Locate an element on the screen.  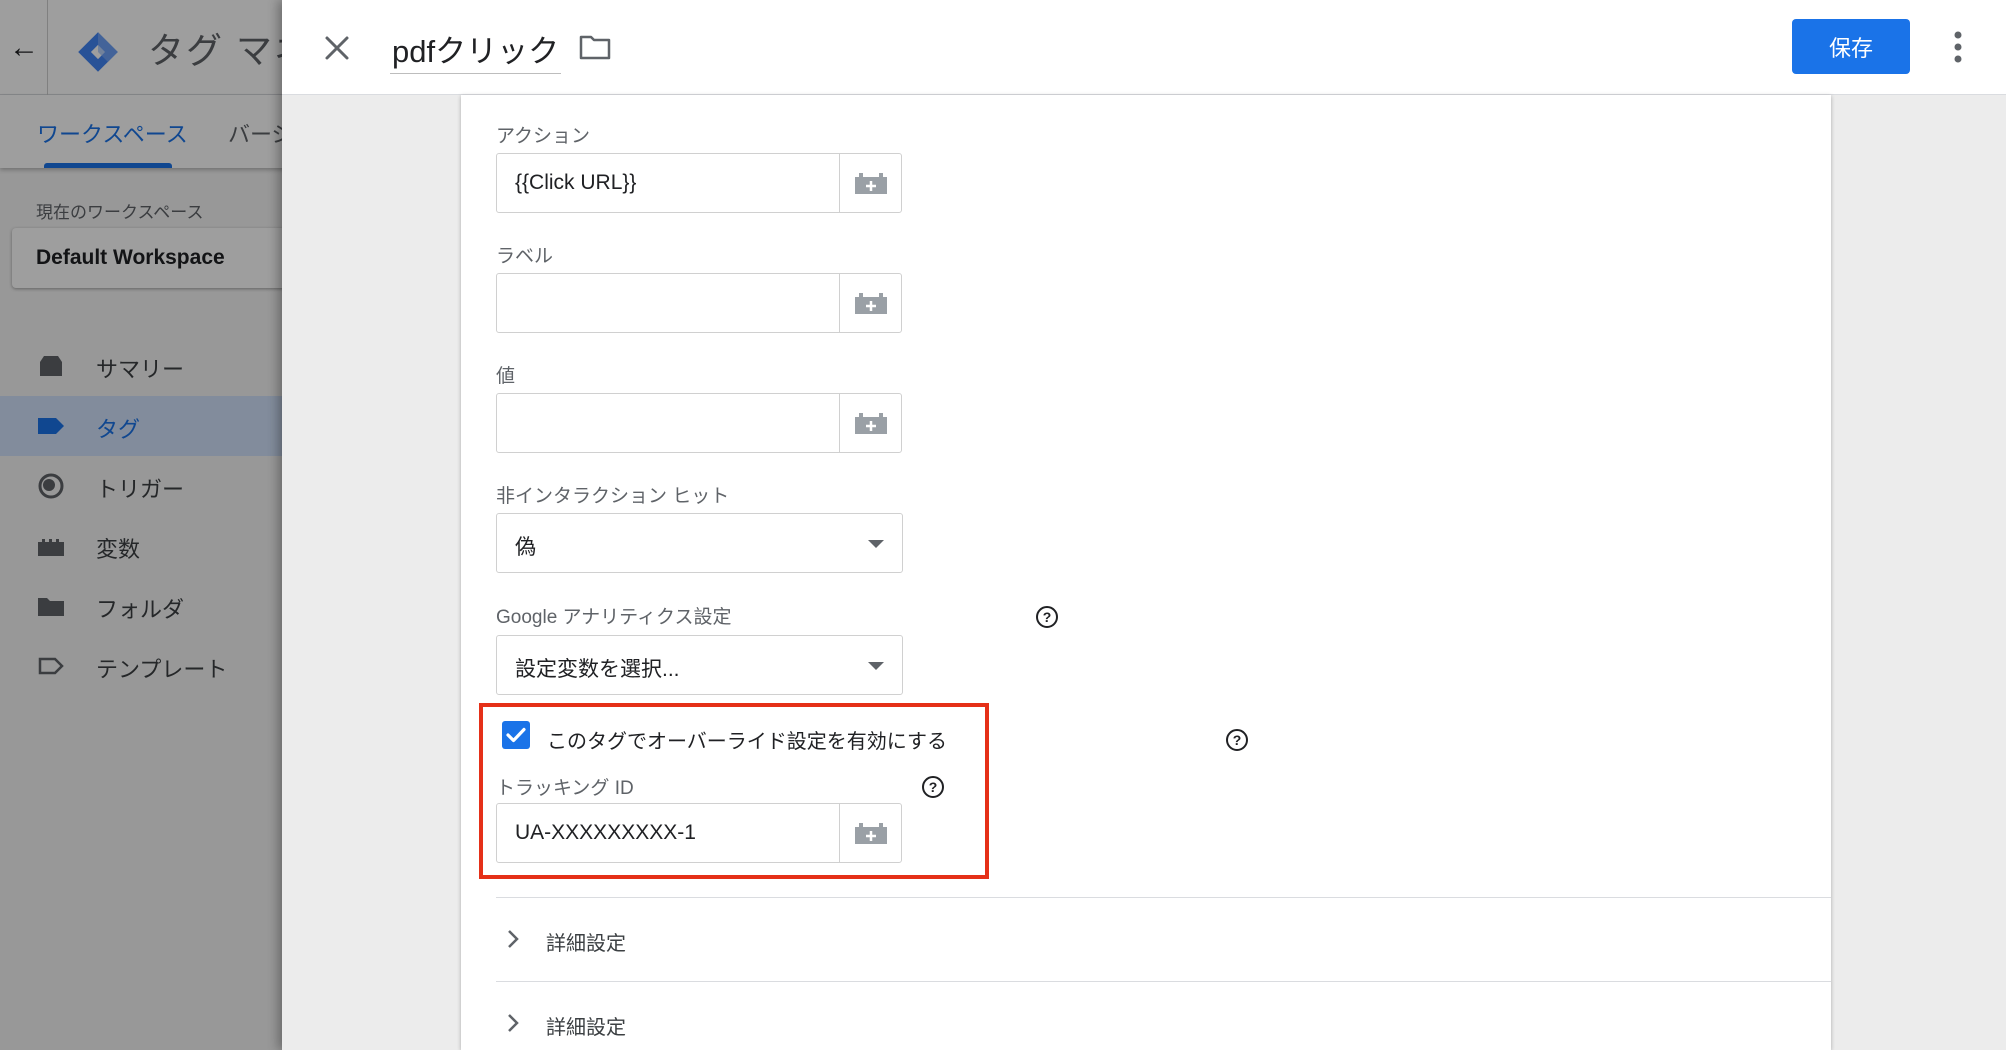
checkmark-icon is located at coordinates (516, 735).